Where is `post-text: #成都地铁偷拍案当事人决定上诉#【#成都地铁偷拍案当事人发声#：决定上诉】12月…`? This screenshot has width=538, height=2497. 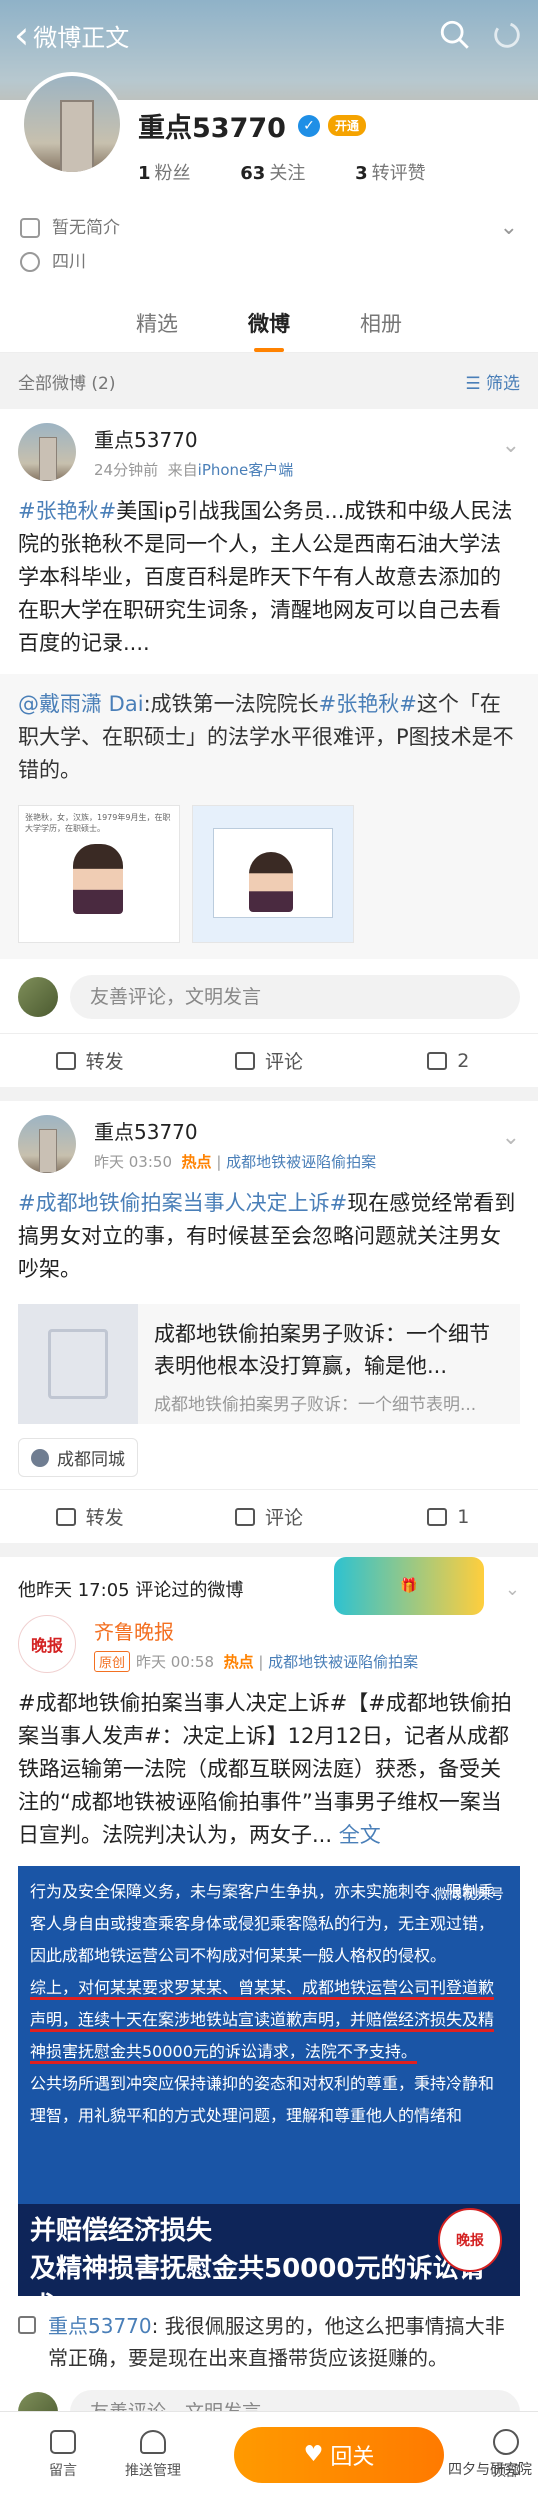
post-text: #成都地铁偷拍案当事人决定上诉#【#成都地铁偷拍案当事人发声#：决定上诉】12月… is located at coordinates (269, 1769).